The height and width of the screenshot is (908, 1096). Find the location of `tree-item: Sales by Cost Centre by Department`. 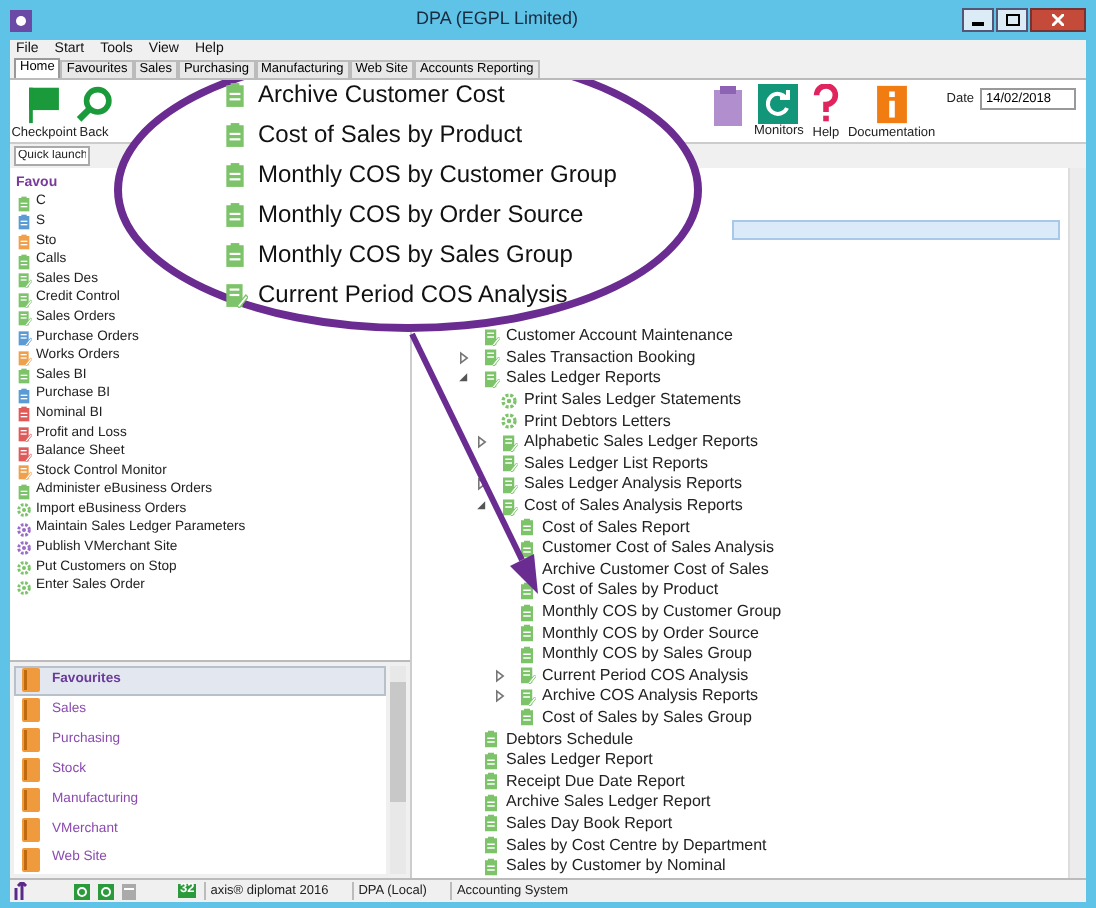

tree-item: Sales by Cost Centre by Department is located at coordinates (636, 845).